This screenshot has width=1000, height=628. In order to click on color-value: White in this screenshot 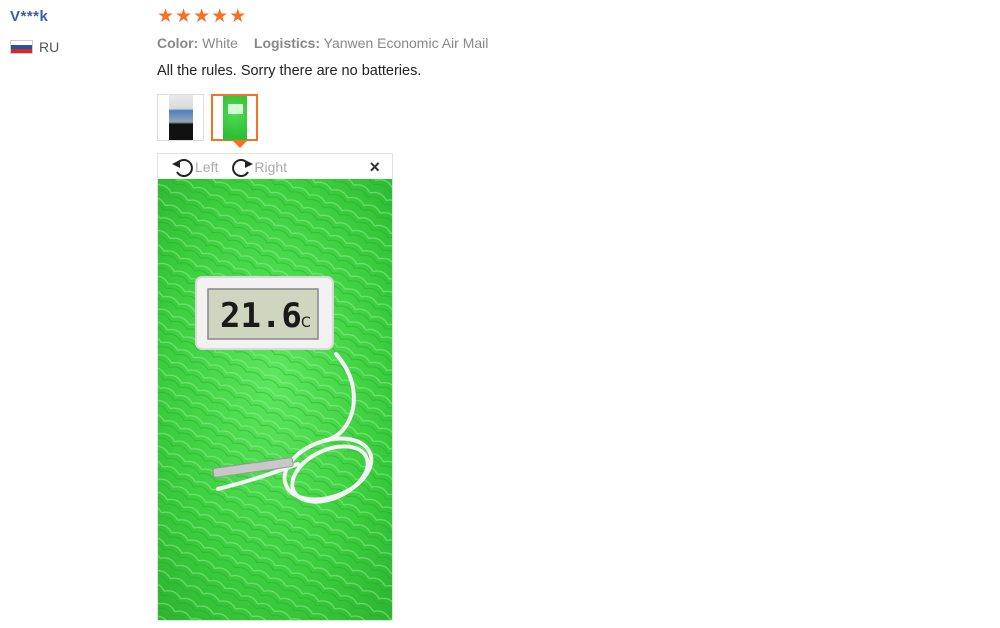, I will do `click(220, 43)`.